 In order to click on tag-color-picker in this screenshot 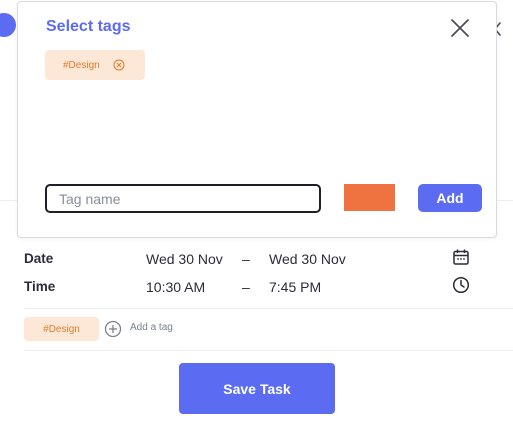, I will do `click(369, 197)`.